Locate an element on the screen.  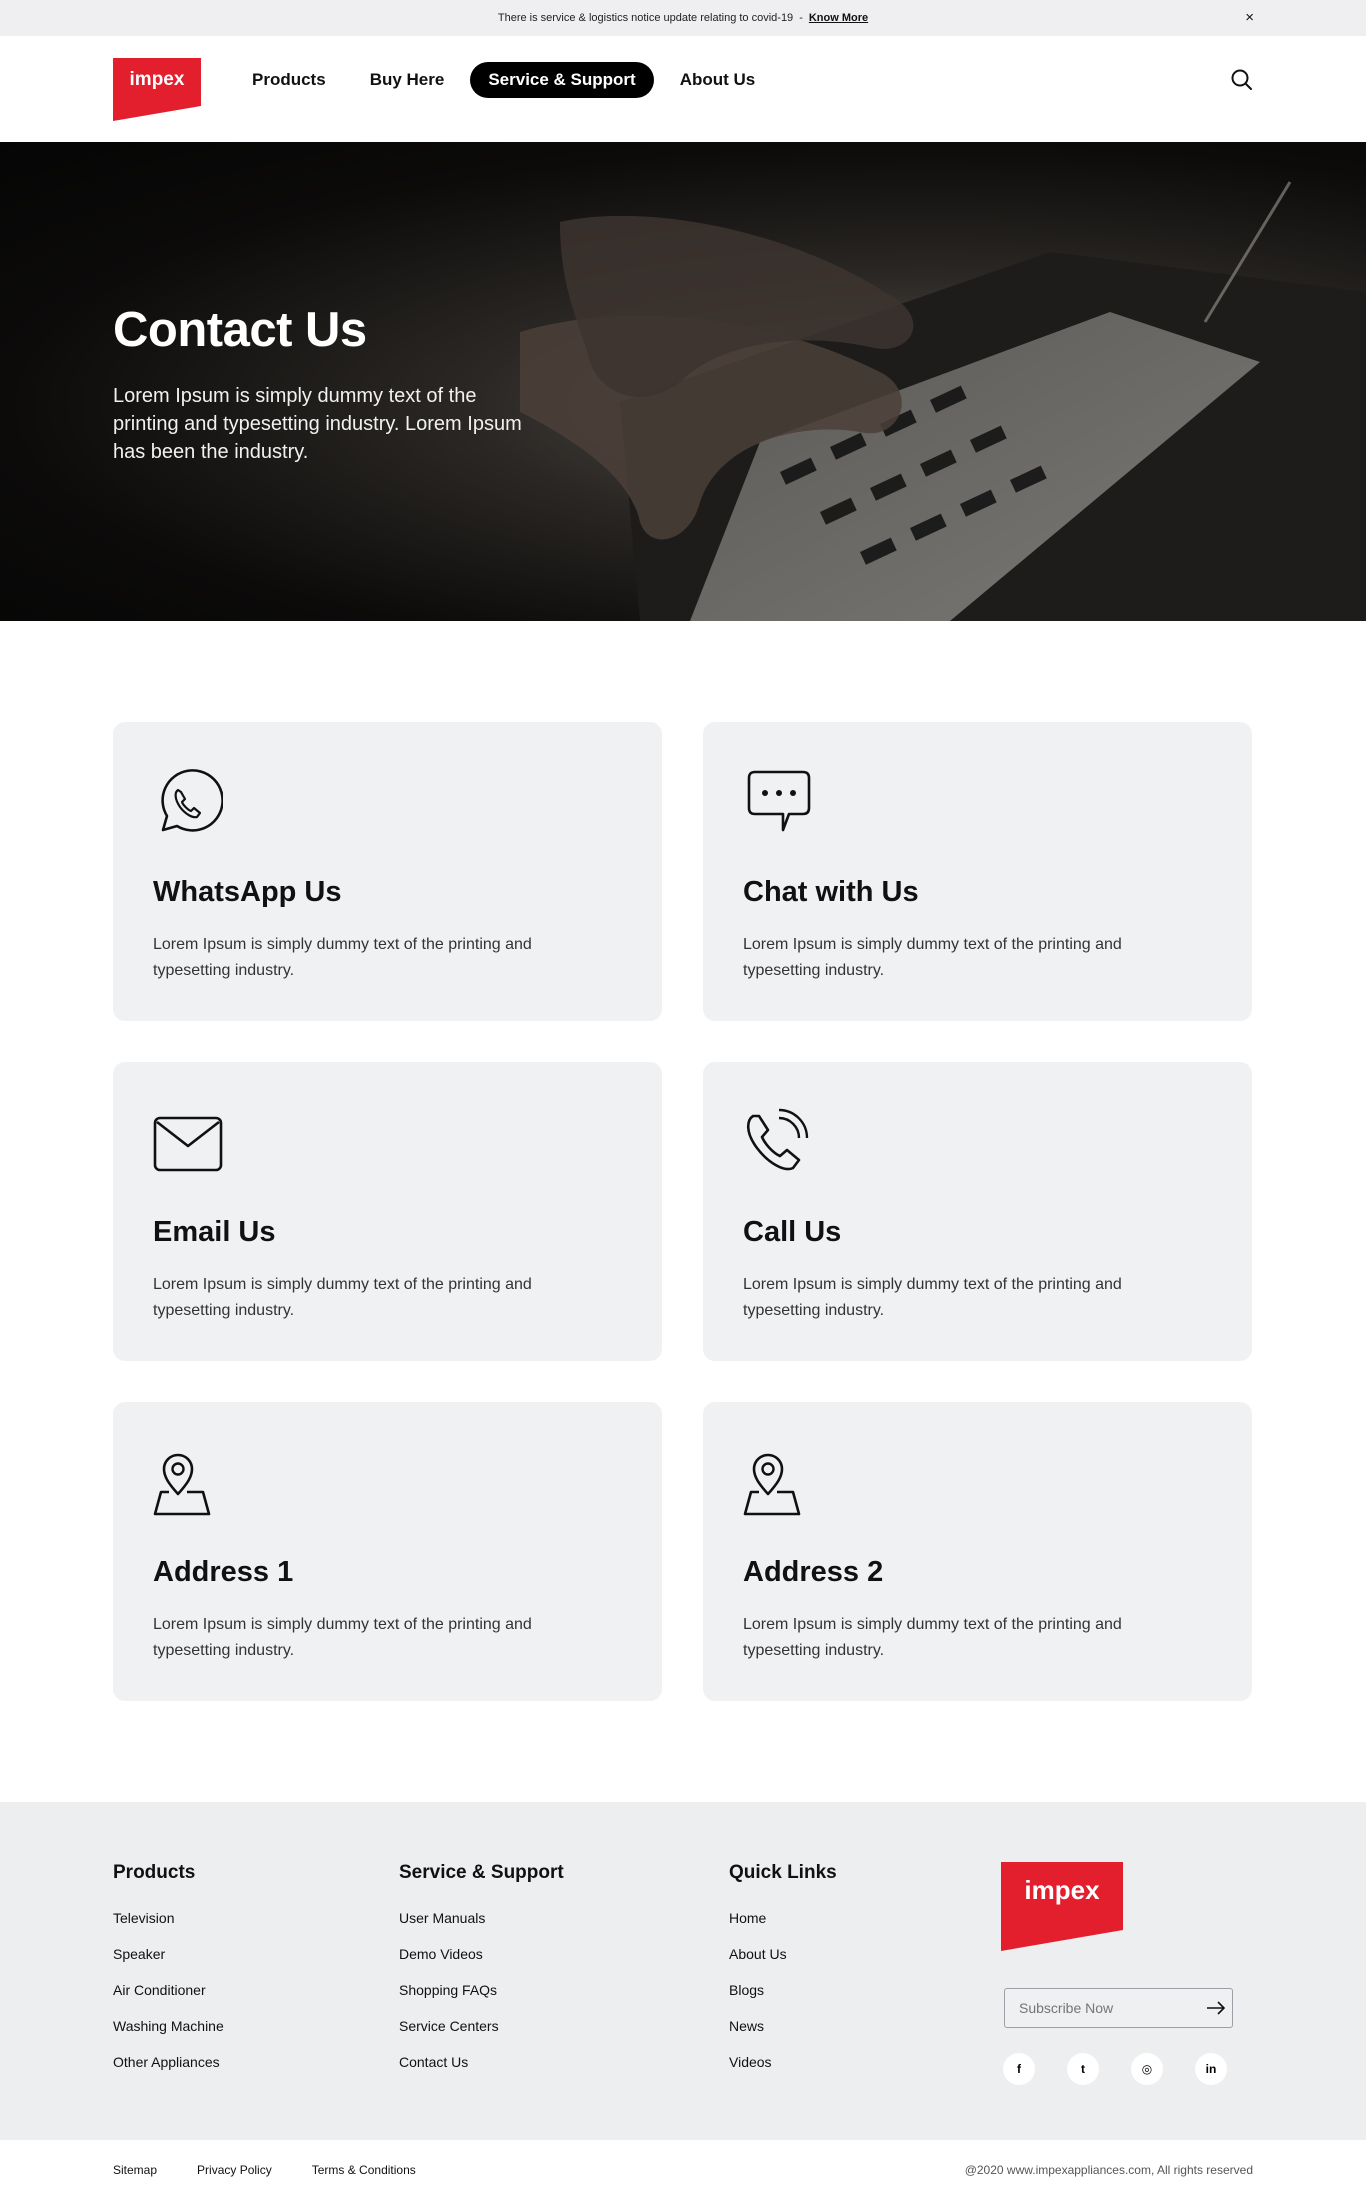
footer-link: User Manuals is located at coordinates (481, 1926).